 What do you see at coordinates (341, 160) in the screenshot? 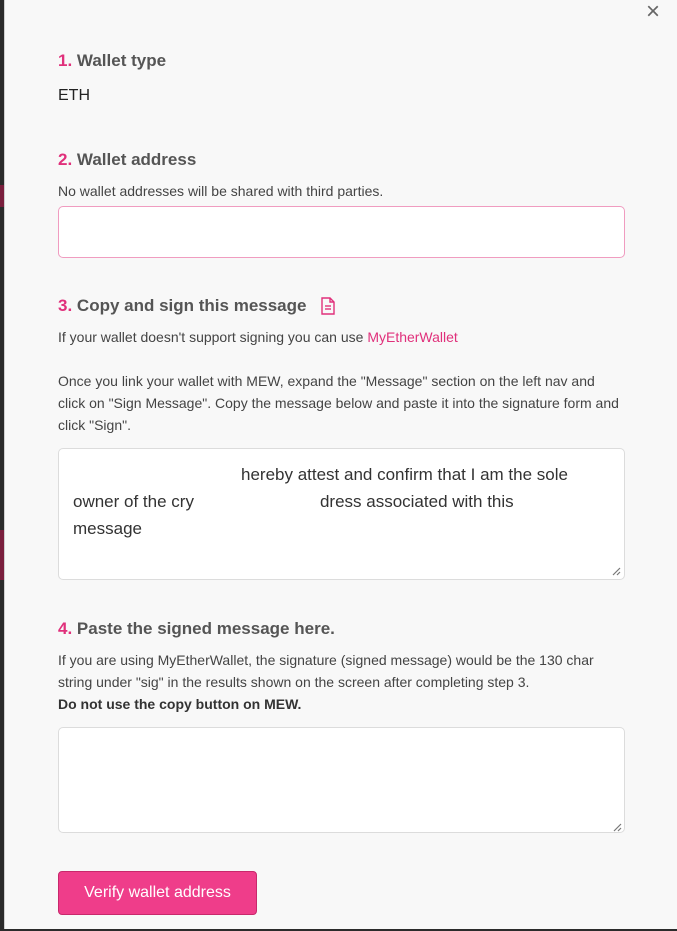
I see `step-heading: 2. Wallet address` at bounding box center [341, 160].